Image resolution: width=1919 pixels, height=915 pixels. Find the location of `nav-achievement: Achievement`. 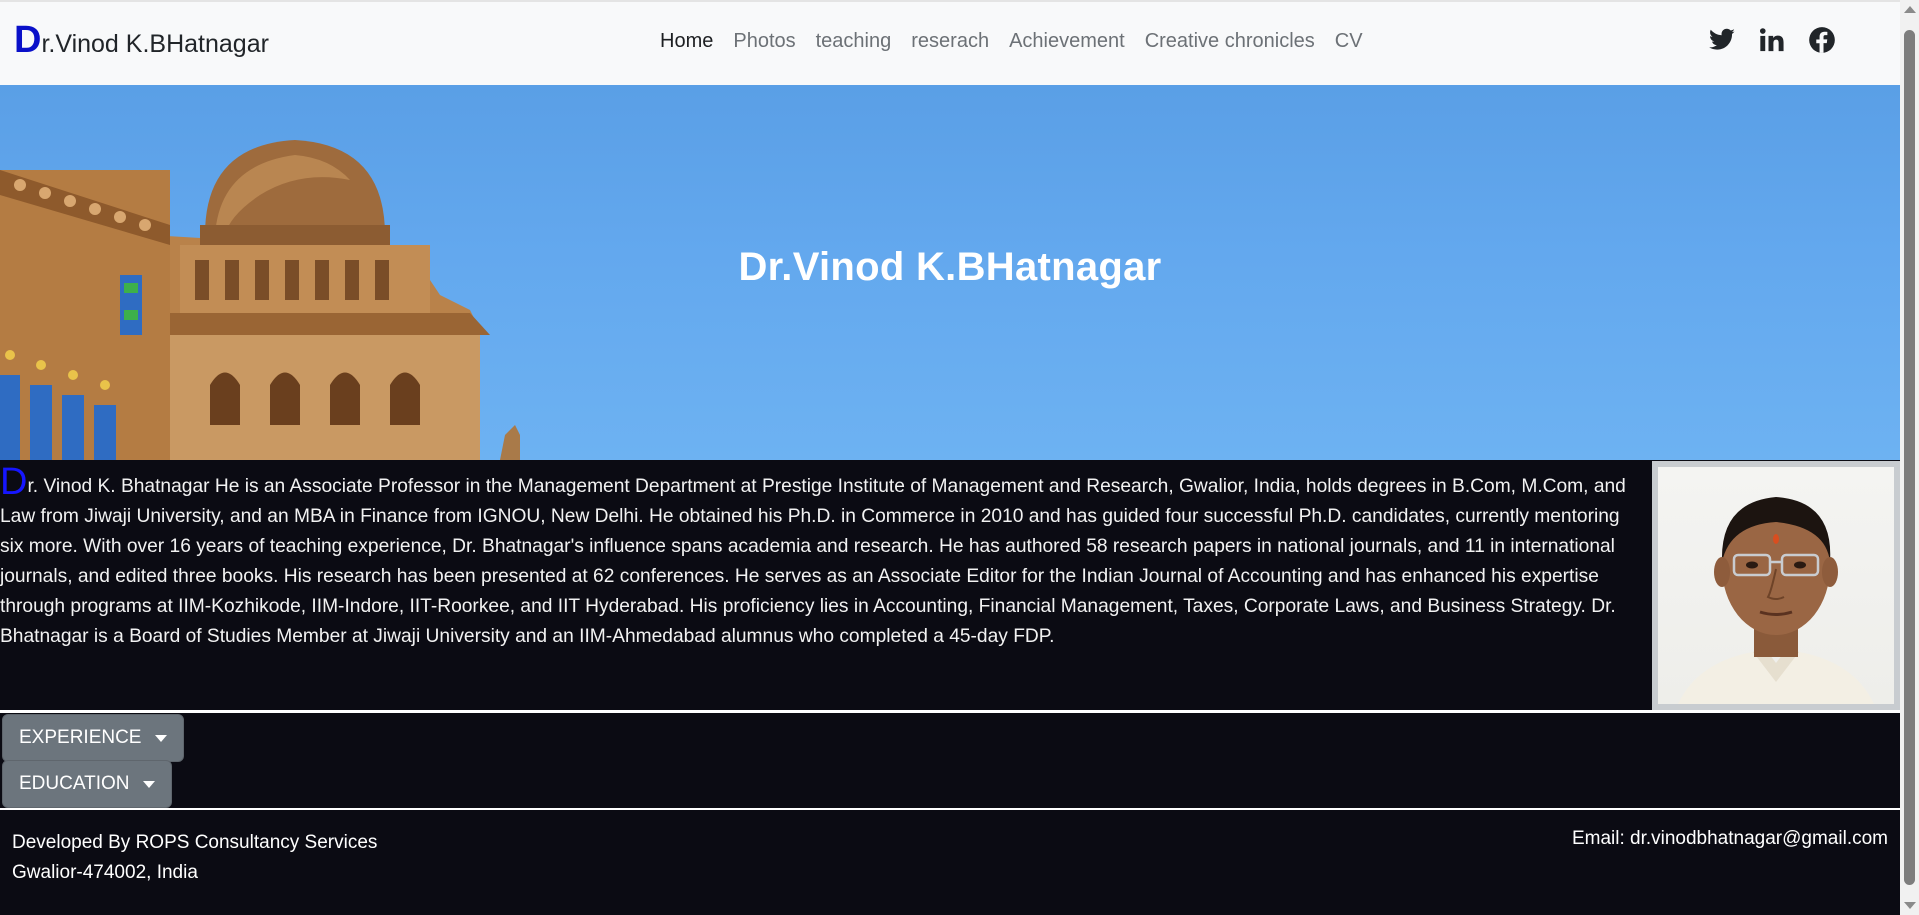

nav-achievement: Achievement is located at coordinates (1067, 41).